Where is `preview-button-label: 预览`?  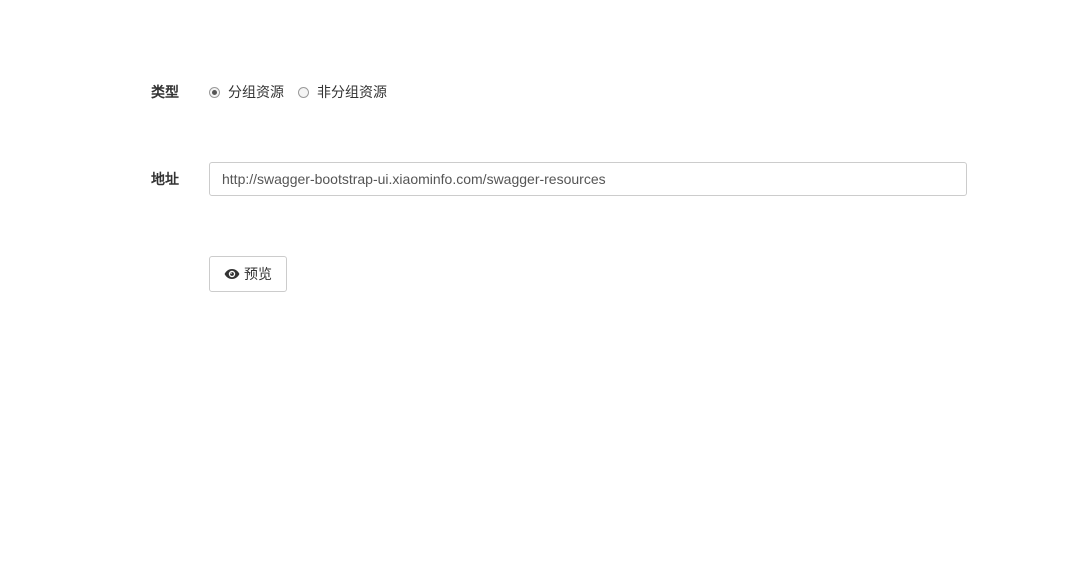 preview-button-label: 预览 is located at coordinates (258, 274).